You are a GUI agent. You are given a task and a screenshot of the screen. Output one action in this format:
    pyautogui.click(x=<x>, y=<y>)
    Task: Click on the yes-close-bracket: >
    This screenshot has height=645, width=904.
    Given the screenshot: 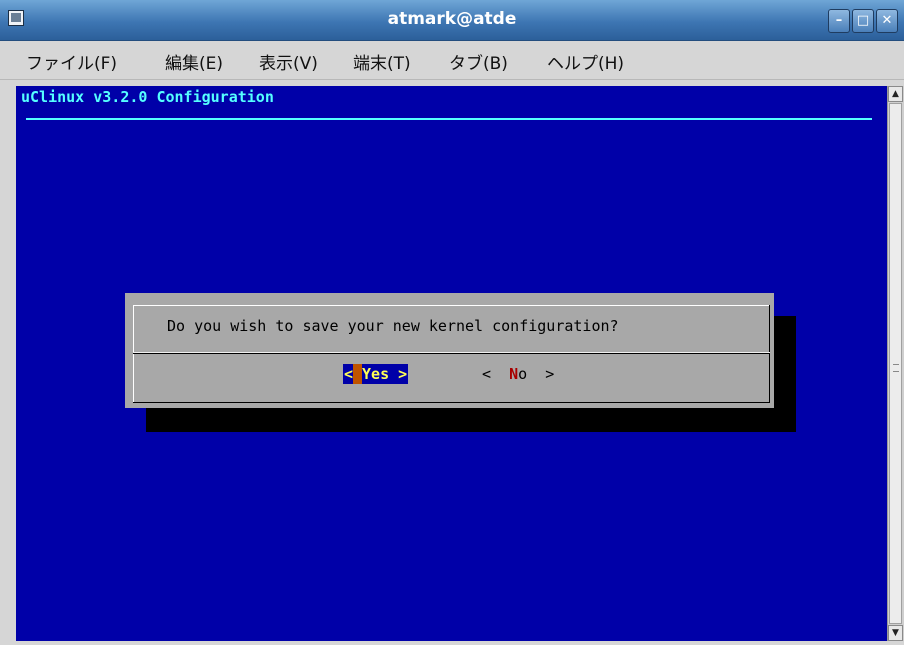 What is the action you would take?
    pyautogui.click(x=403, y=374)
    